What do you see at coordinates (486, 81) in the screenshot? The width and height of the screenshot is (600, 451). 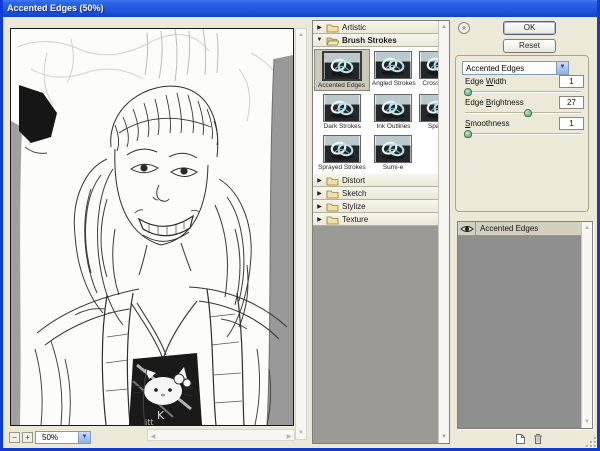 I see `edge-width-label: Edge Width` at bounding box center [486, 81].